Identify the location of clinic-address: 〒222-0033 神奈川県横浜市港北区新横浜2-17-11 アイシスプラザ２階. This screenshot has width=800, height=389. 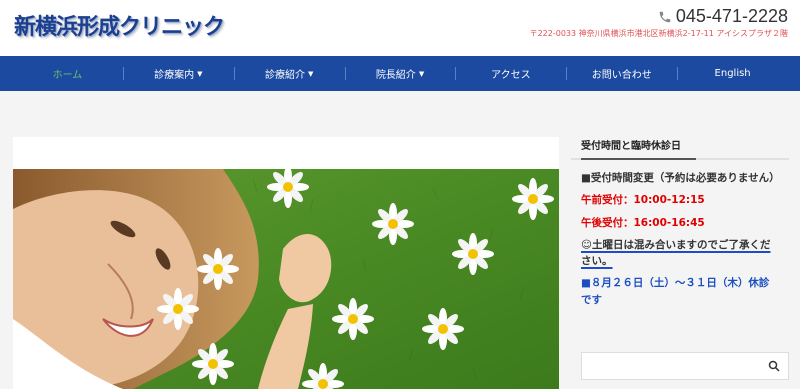
(658, 33).